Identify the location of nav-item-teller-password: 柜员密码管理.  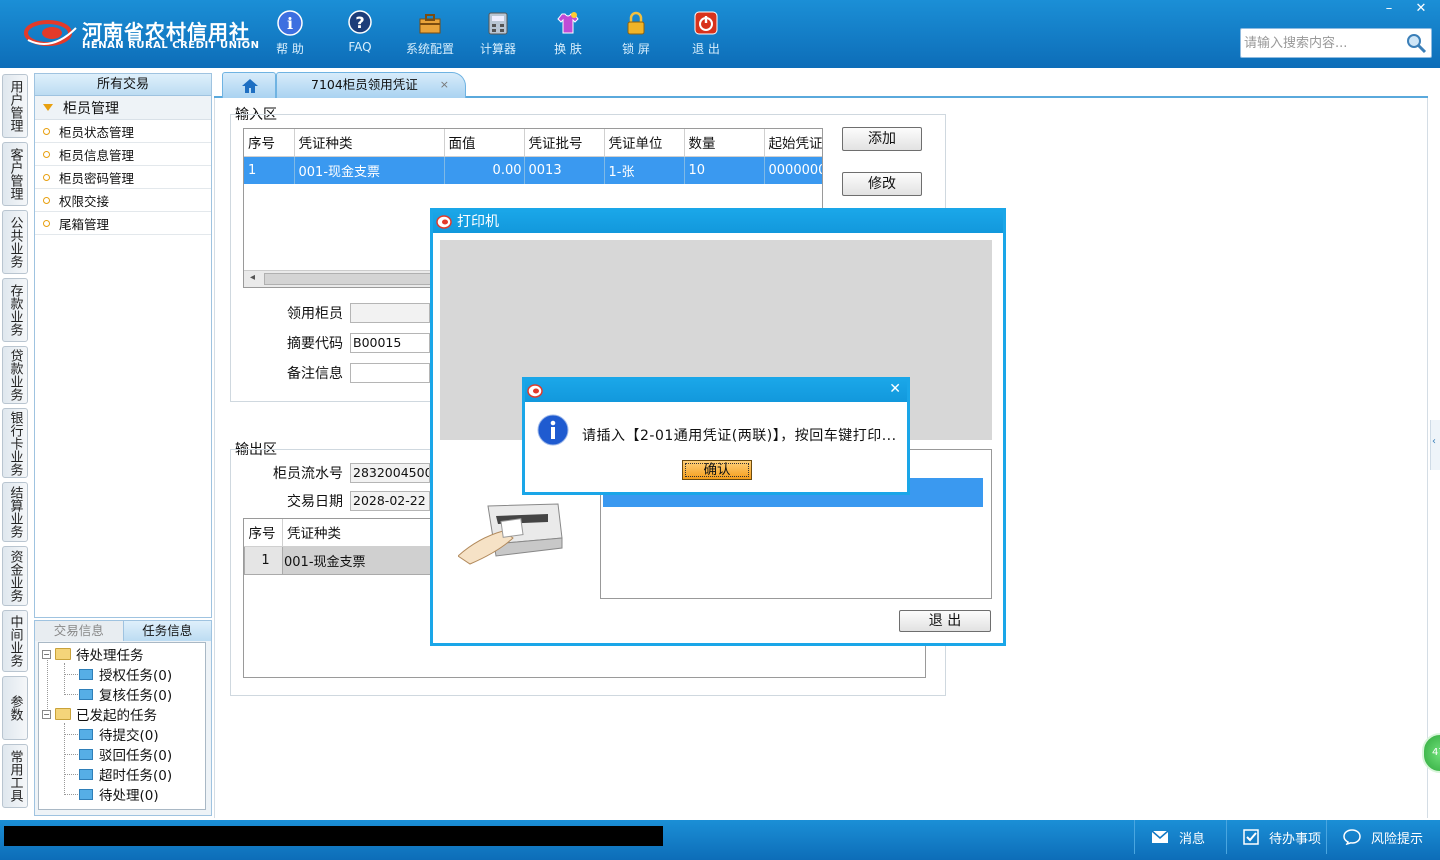
(123, 177).